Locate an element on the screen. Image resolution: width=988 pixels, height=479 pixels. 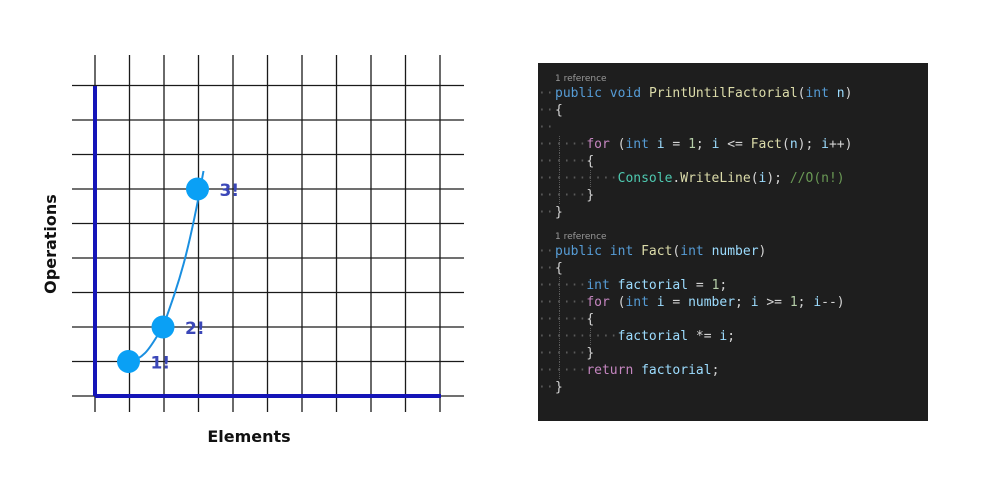
code-token: //O(n!) is located at coordinates (817, 178).